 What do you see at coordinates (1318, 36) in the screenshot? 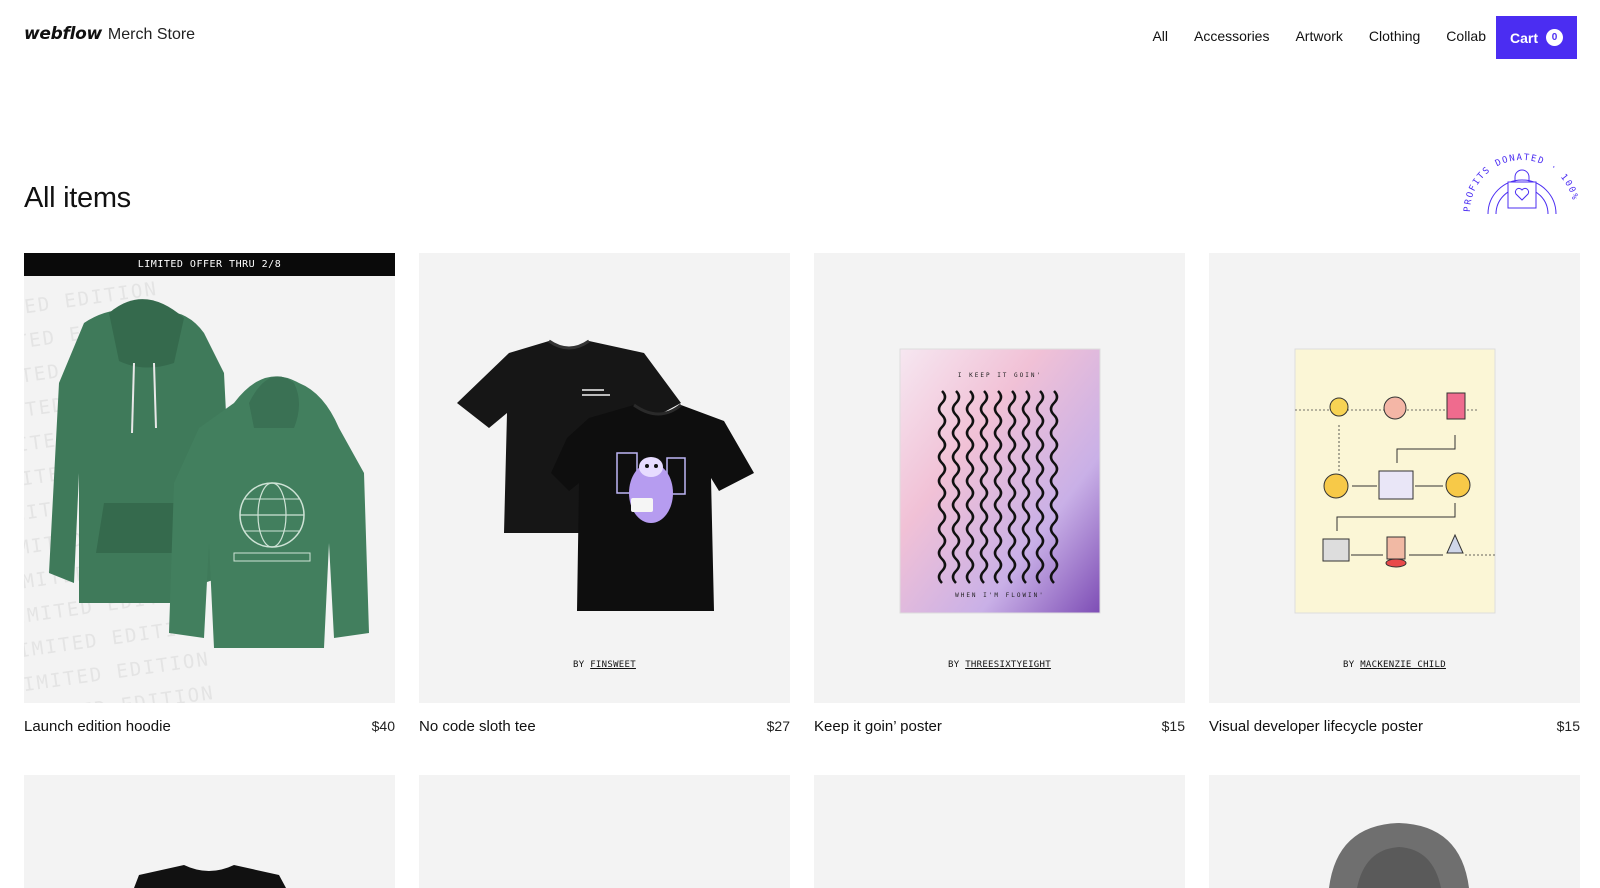
I see `nav-artwork: Artwork` at bounding box center [1318, 36].